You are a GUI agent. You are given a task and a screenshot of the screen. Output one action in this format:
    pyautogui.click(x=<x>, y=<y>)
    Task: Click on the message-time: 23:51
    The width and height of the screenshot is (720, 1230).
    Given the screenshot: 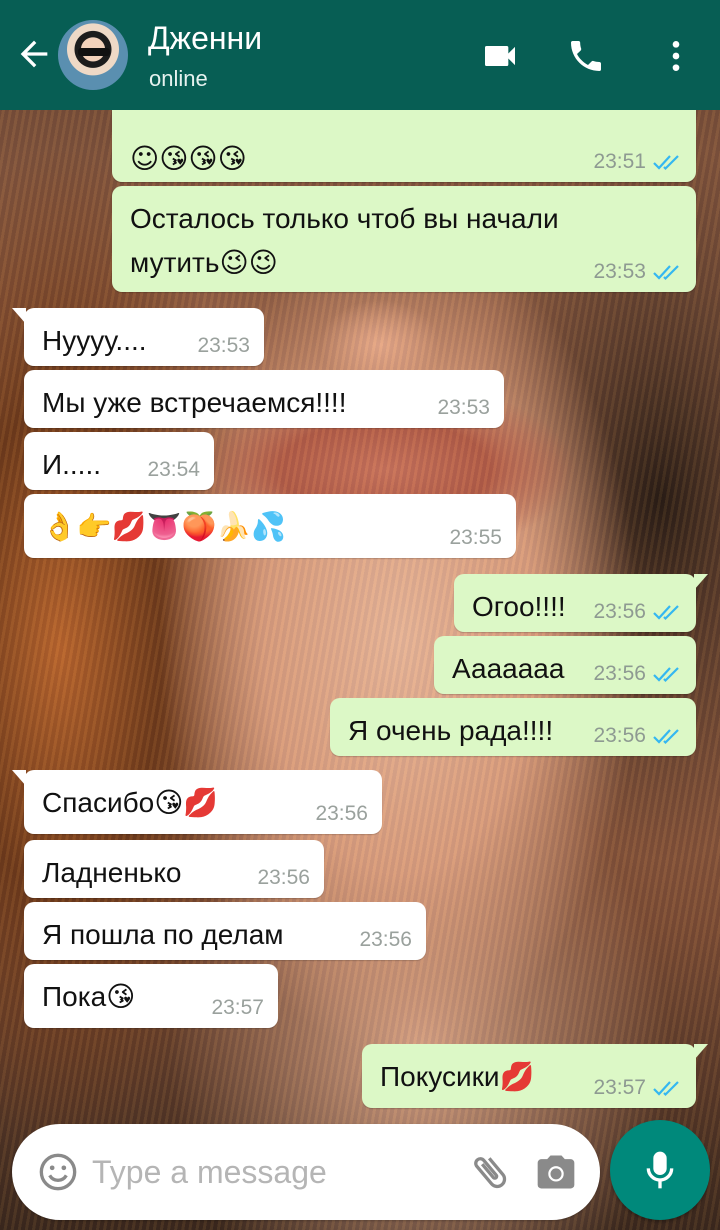 What is the action you would take?
    pyautogui.click(x=619, y=161)
    